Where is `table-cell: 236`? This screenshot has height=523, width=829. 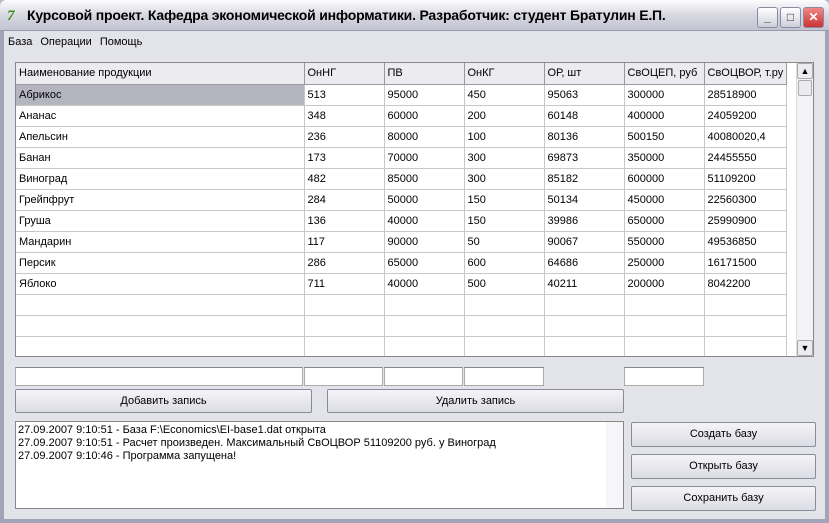 table-cell: 236 is located at coordinates (344, 137).